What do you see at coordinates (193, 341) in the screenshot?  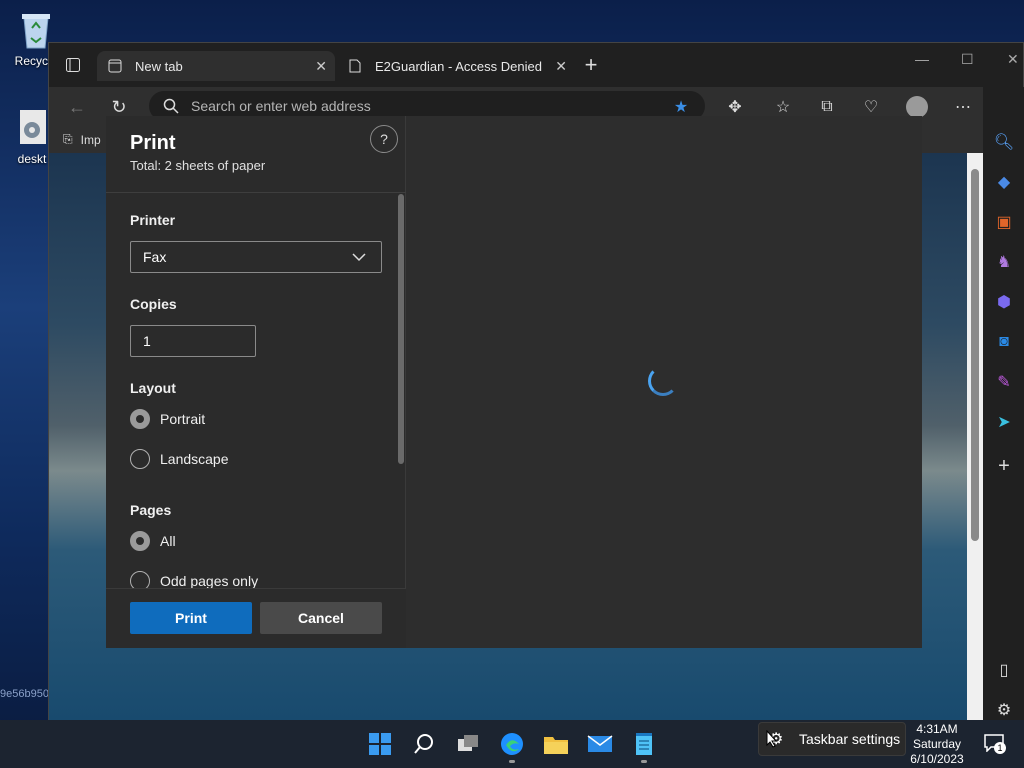 I see `copies-input` at bounding box center [193, 341].